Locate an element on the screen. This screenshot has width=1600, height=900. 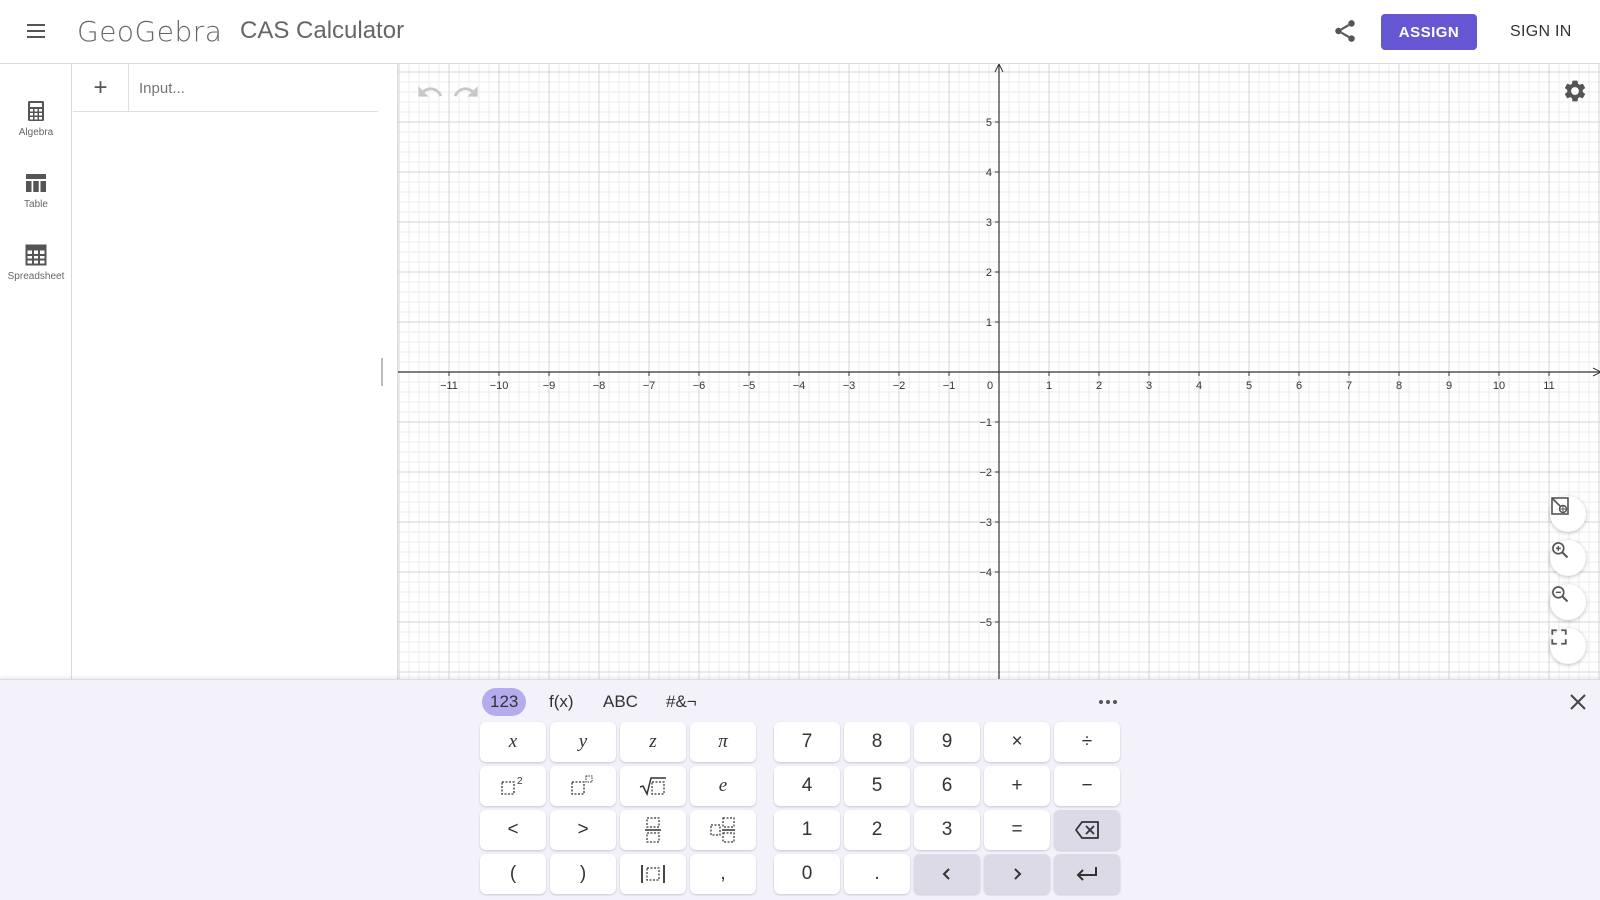
key-abs is located at coordinates (653, 874).